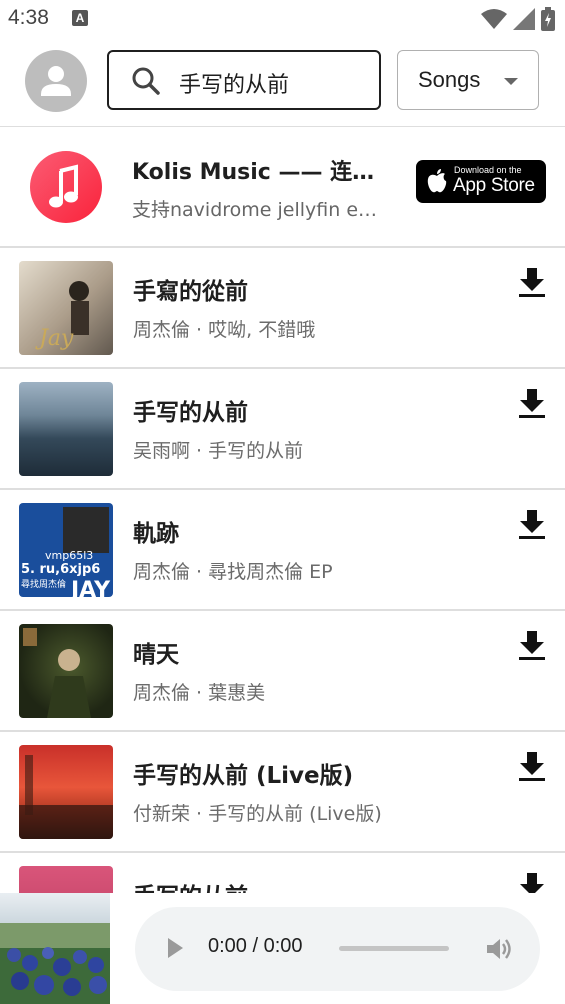 The height and width of the screenshot is (1004, 565). What do you see at coordinates (255, 946) in the screenshot?
I see `playback-time: 0:00 / 0:00` at bounding box center [255, 946].